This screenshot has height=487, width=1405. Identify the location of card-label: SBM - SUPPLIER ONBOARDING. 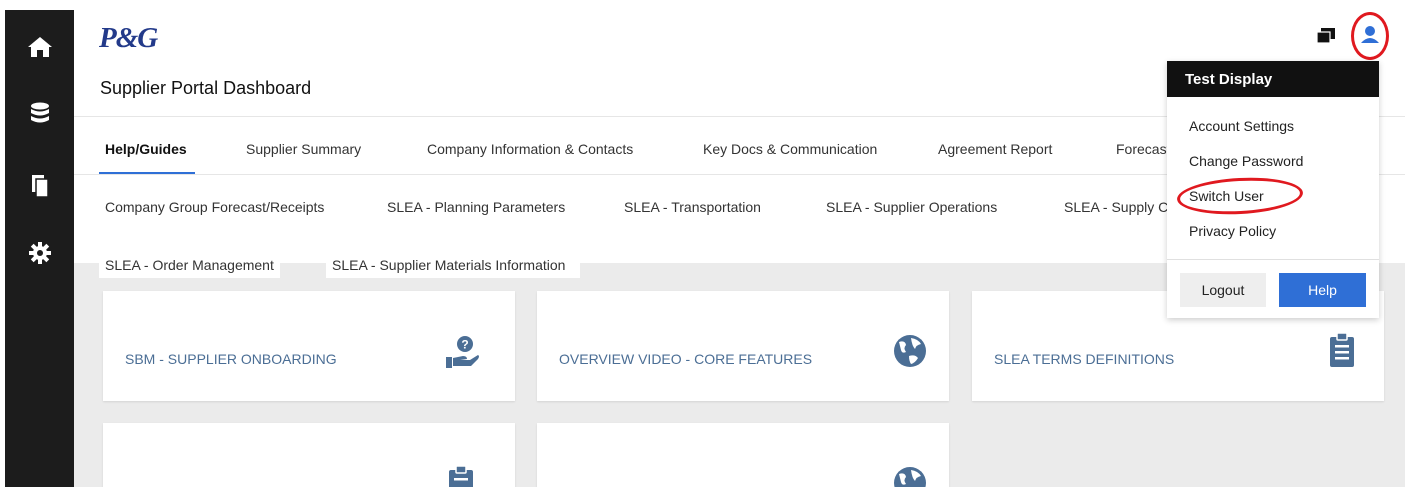
(231, 359).